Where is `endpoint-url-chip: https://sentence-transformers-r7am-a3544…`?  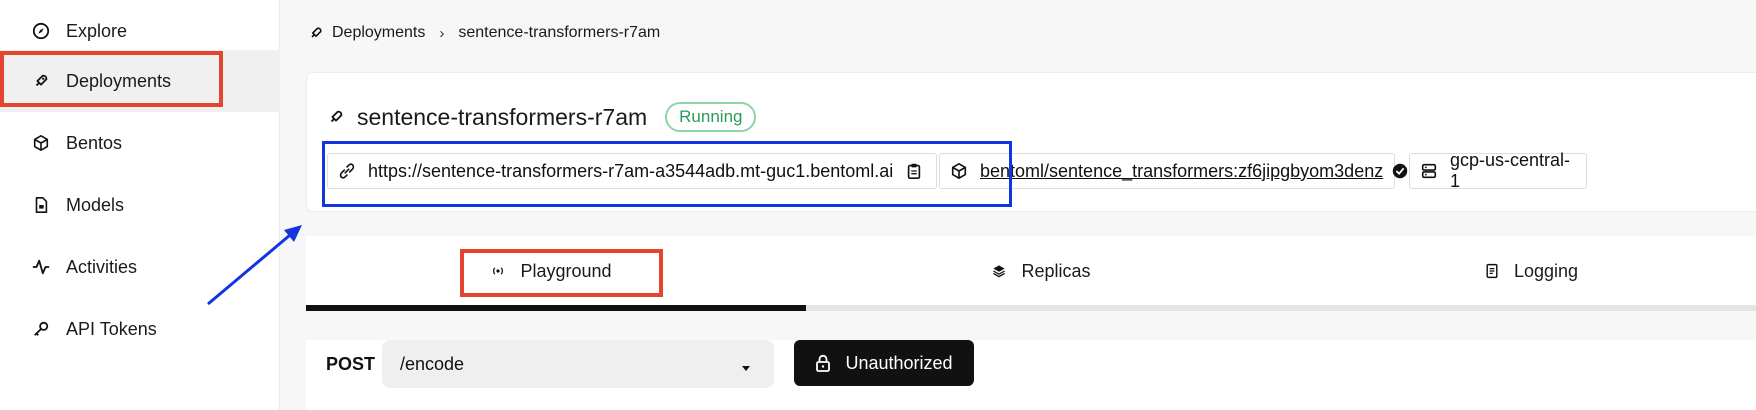 endpoint-url-chip: https://sentence-transformers-r7am-a3544… is located at coordinates (632, 171).